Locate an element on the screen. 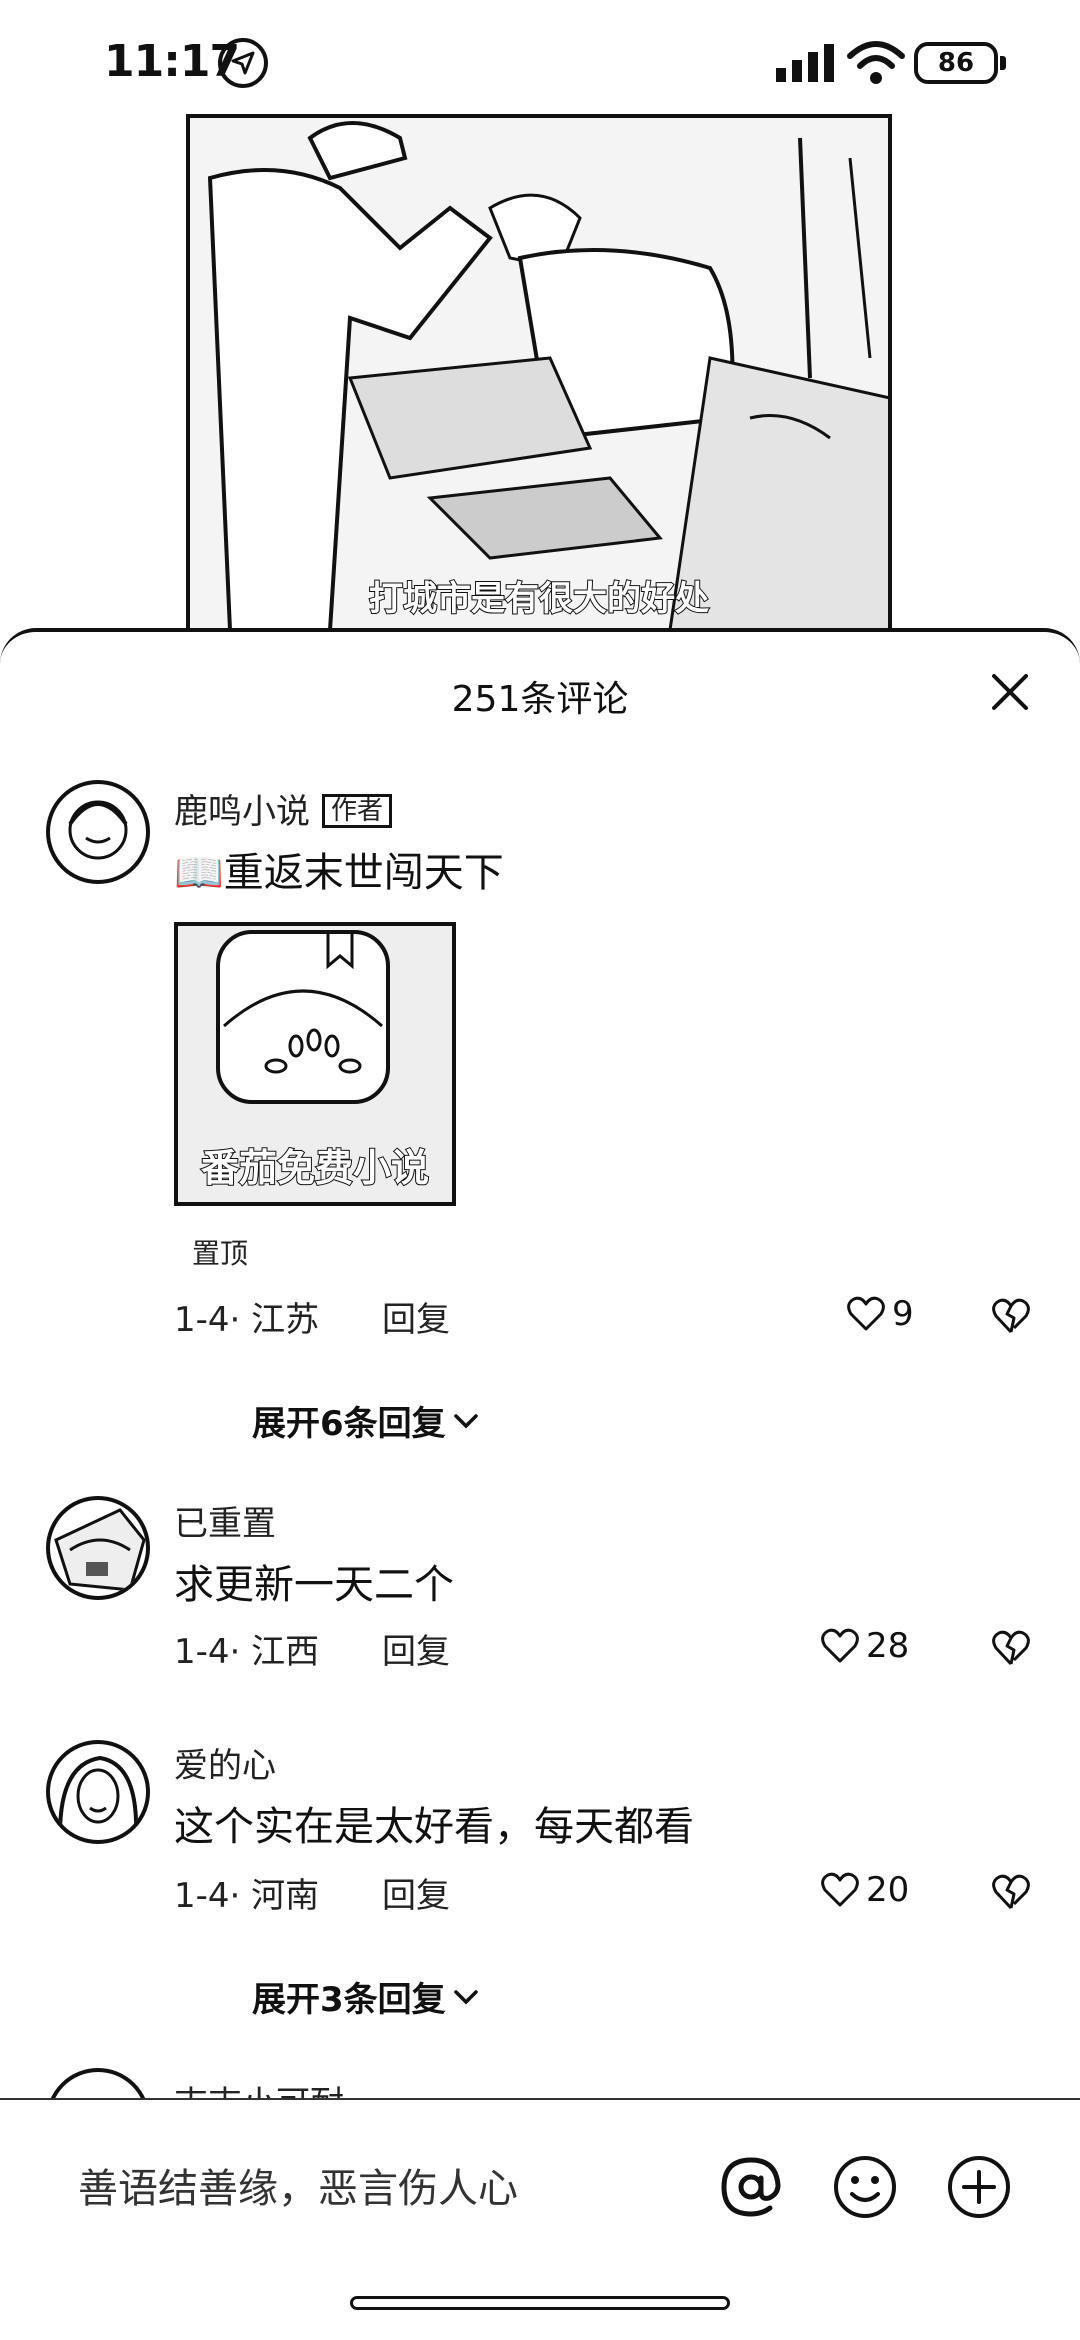  status-bar: 11:17 86 is located at coordinates (540, 60).